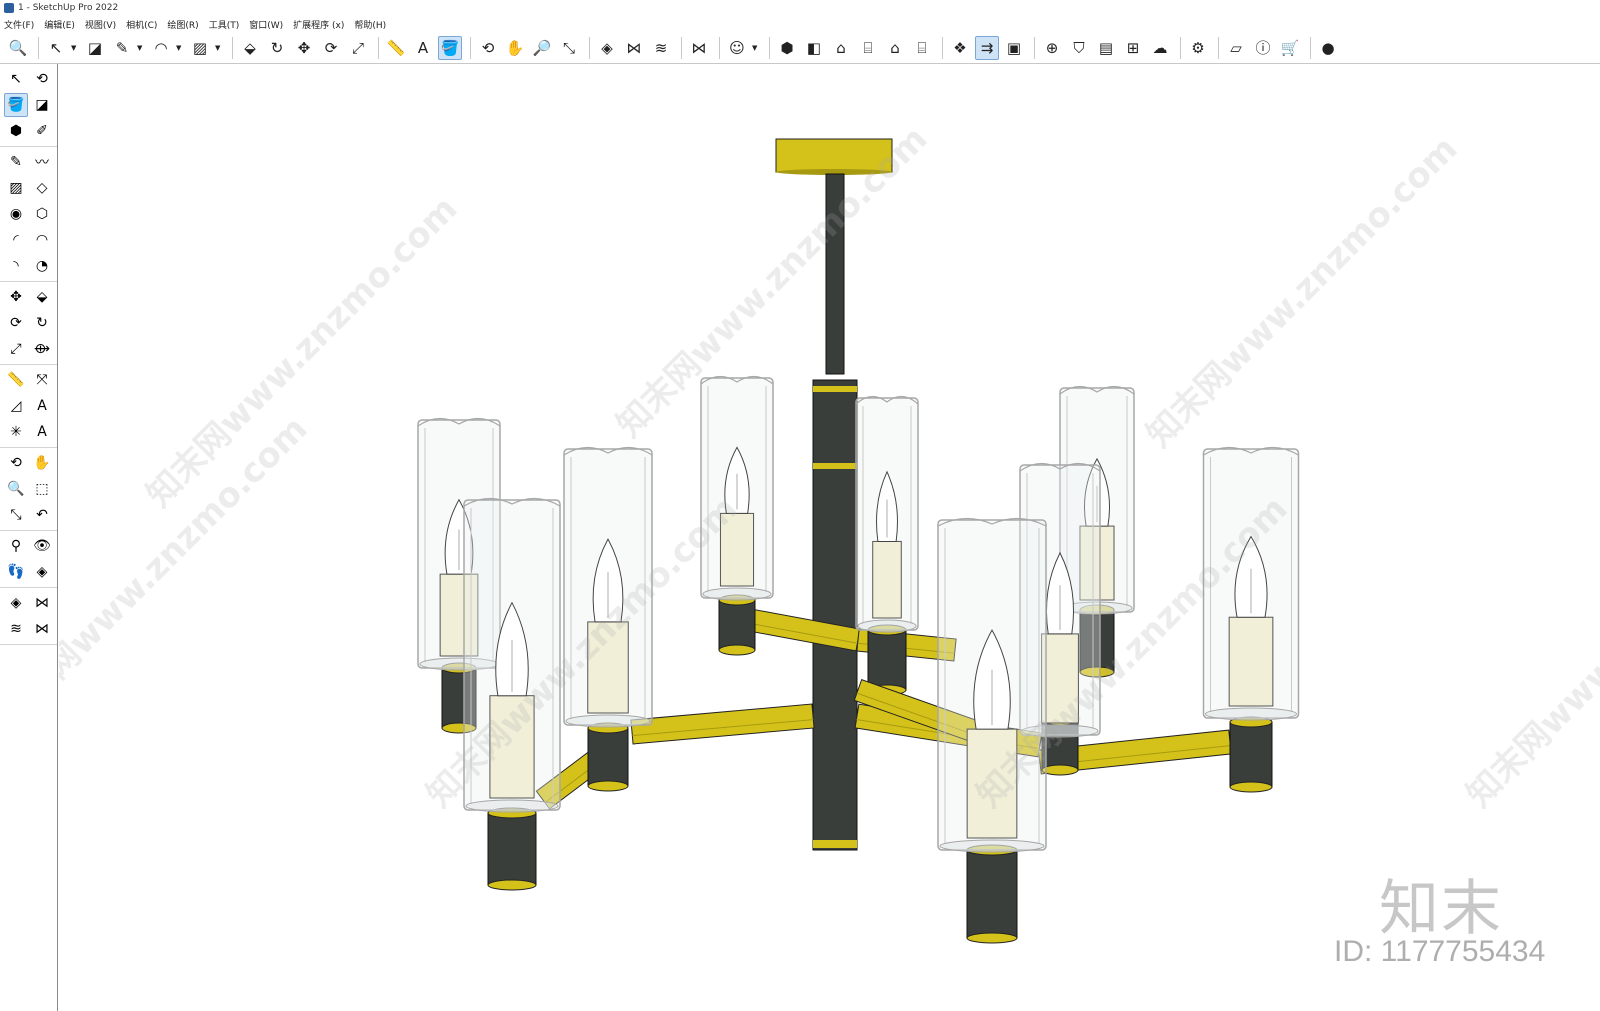 The width and height of the screenshot is (1600, 1011). Describe the element at coordinates (1014, 48) in the screenshot. I see `scenes-icon: ▣` at that location.